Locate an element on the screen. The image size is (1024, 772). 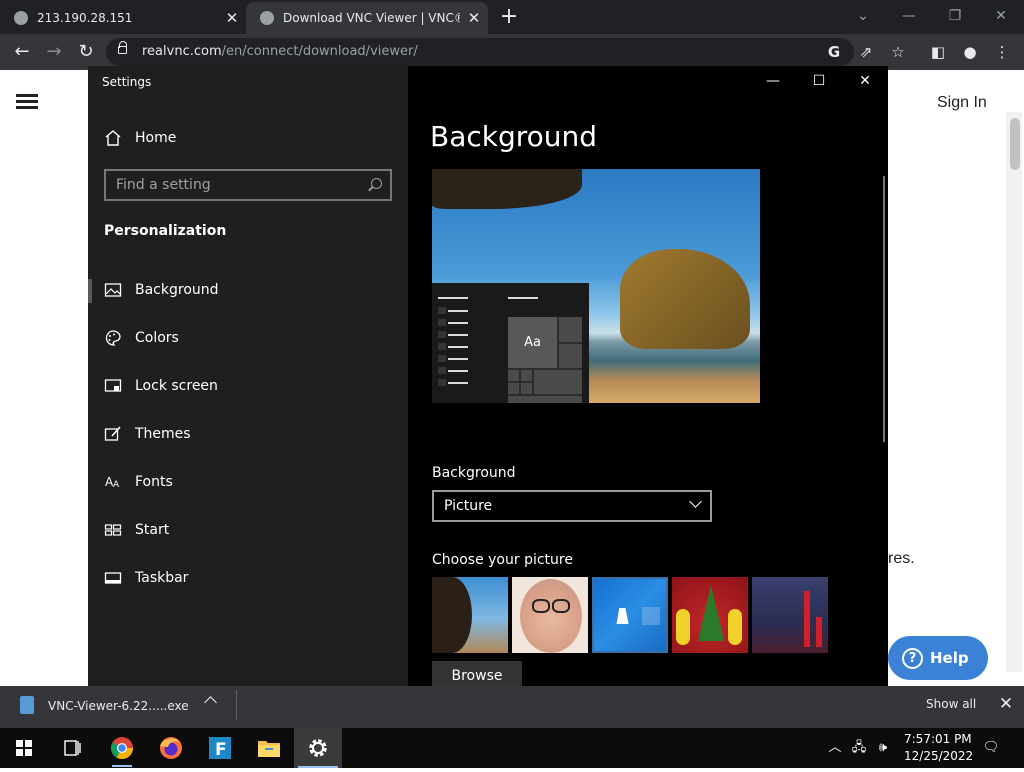
help-label: Help is located at coordinates (949, 658).